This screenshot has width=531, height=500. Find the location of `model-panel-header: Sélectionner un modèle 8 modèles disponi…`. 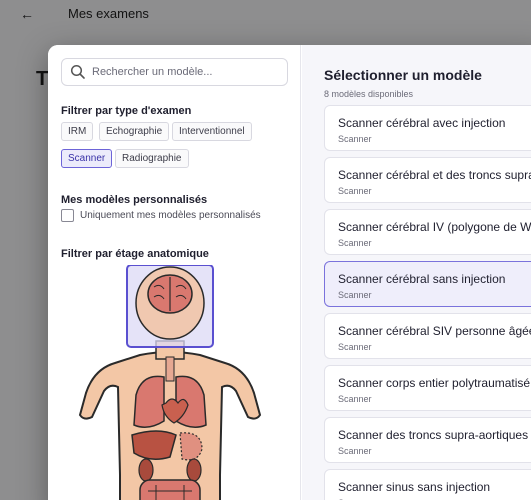

model-panel-header: Sélectionner un modèle 8 modèles disponi… is located at coordinates (403, 83).